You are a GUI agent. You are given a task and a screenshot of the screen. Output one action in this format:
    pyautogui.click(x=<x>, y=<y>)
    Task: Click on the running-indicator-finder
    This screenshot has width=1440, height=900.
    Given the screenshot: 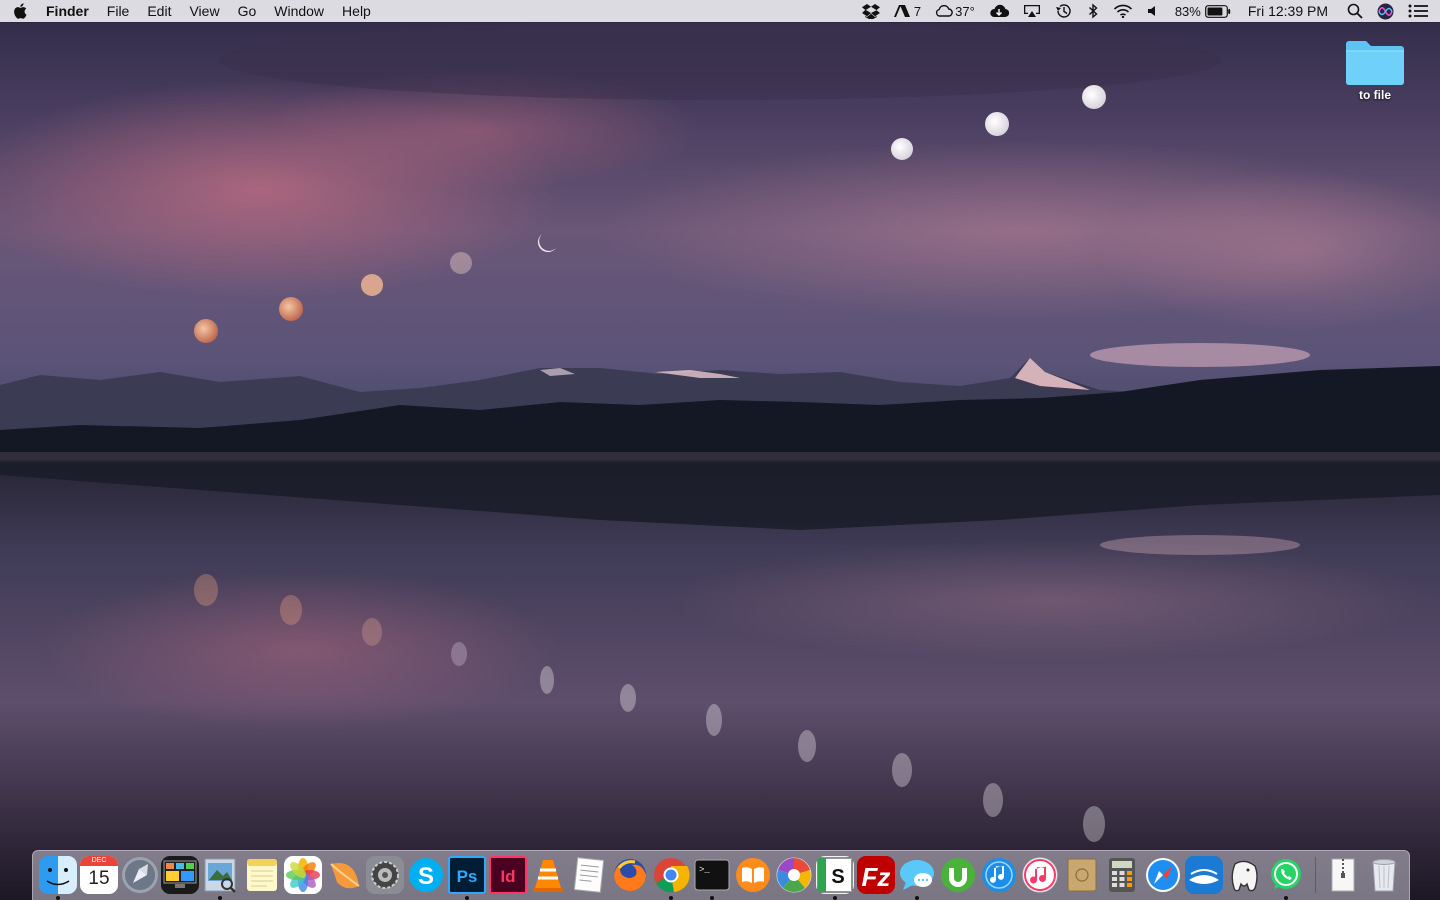 What is the action you would take?
    pyautogui.click(x=58, y=898)
    